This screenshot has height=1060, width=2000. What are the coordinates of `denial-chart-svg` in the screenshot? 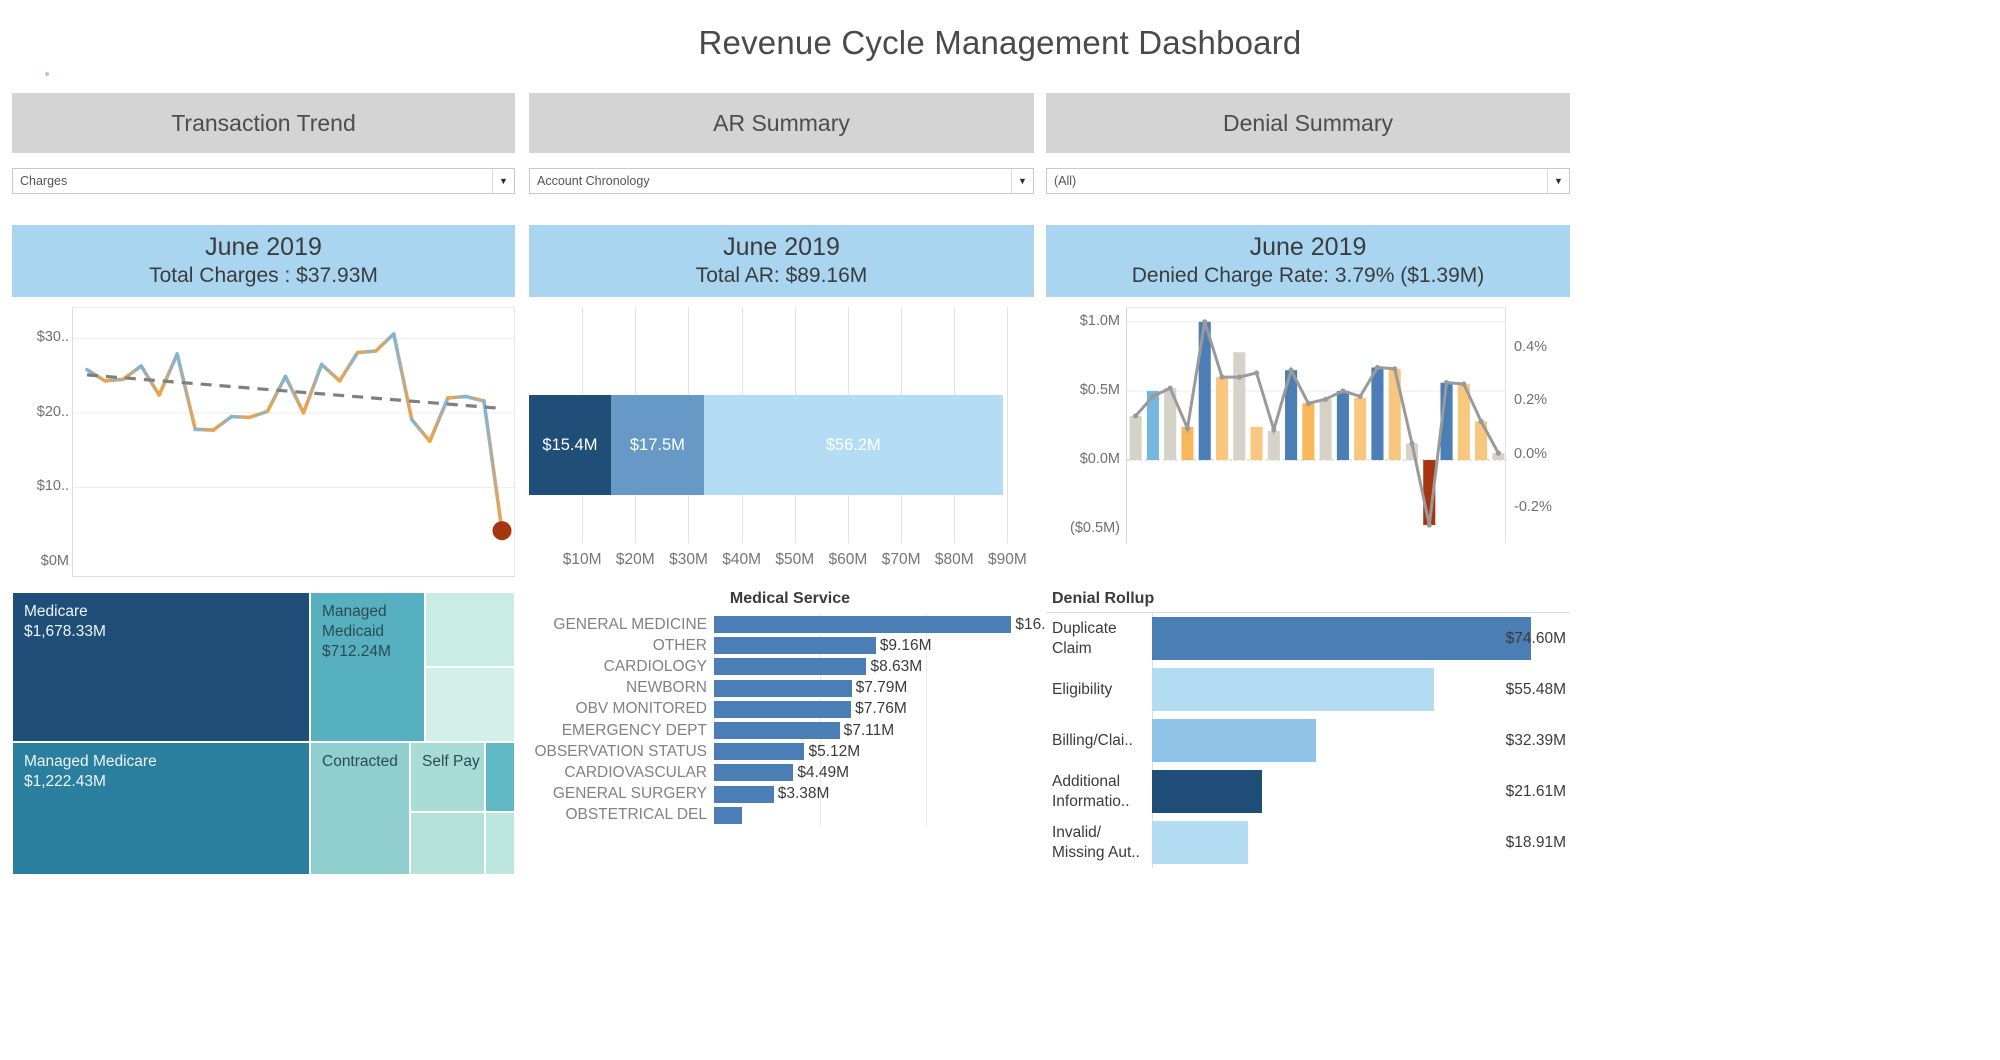 It's located at (1317, 423).